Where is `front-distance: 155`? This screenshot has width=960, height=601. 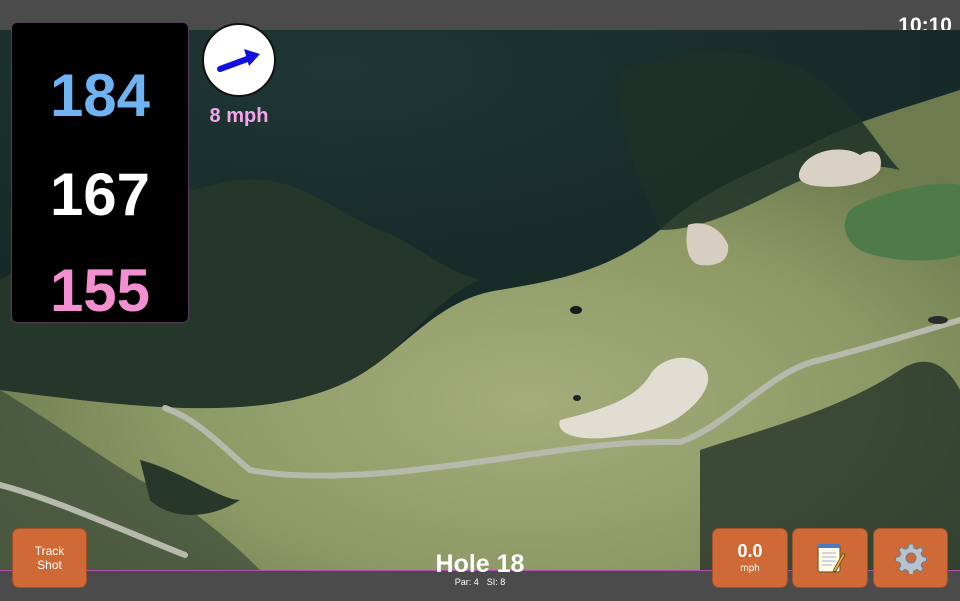
front-distance: 155 is located at coordinates (100, 290).